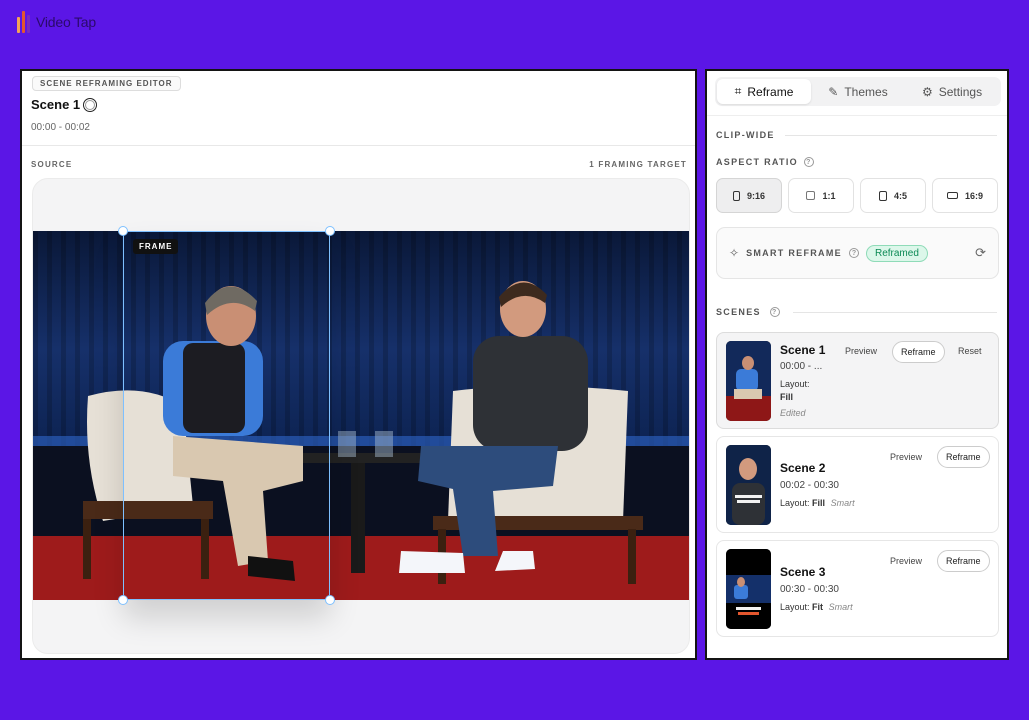 Image resolution: width=1029 pixels, height=720 pixels. Describe the element at coordinates (952, 195) in the screenshot. I see `landscape-ratio-icon` at that location.